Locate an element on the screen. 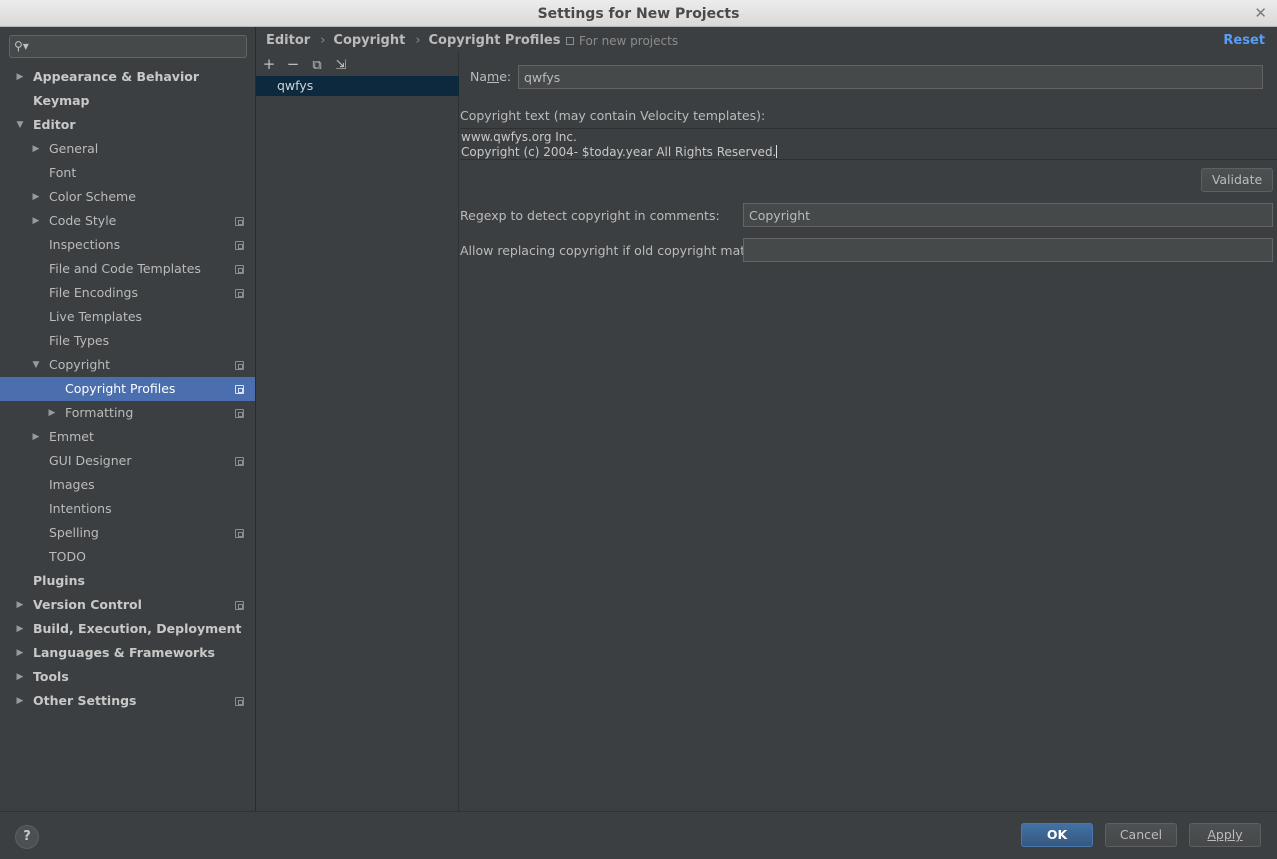 Image resolution: width=1277 pixels, height=859 pixels. sidebar-item-other-settings: ▶ Other Settings is located at coordinates (127, 701).